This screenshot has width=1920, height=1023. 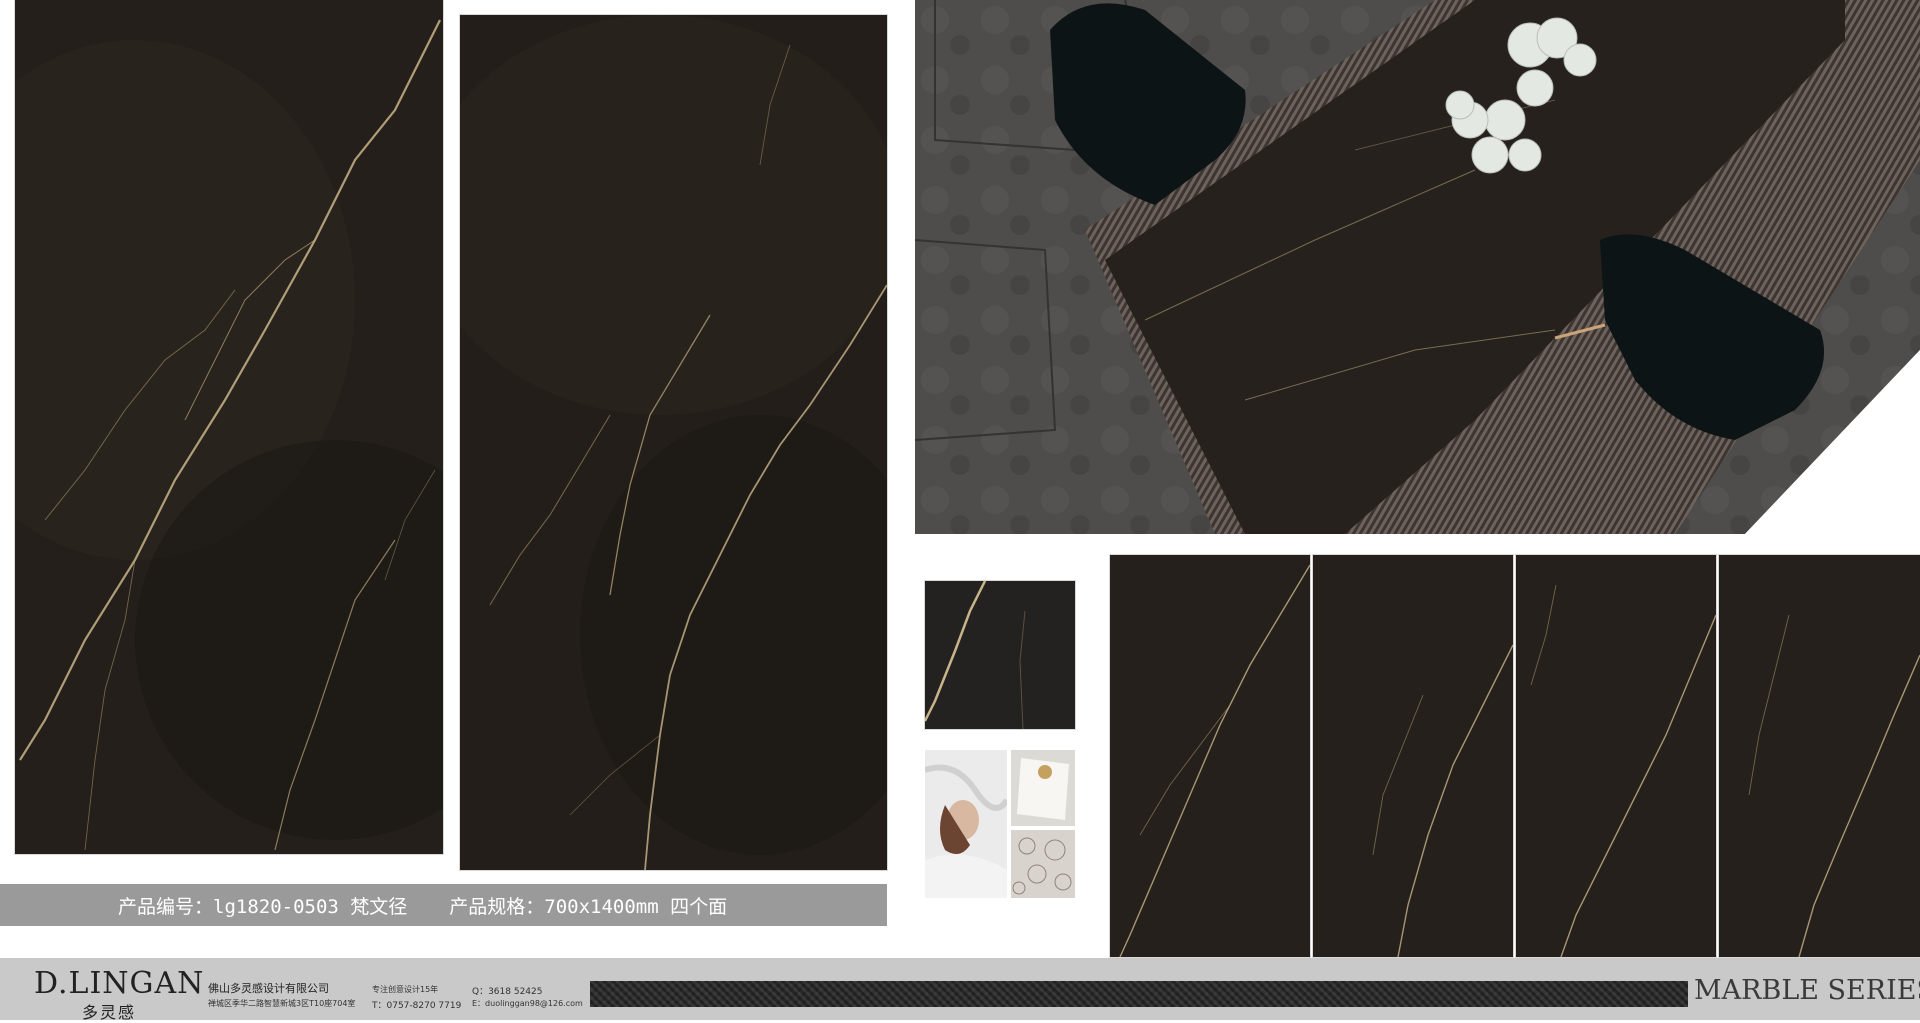 What do you see at coordinates (268, 988) in the screenshot?
I see `company-name: 佛山多灵感设计有限公司` at bounding box center [268, 988].